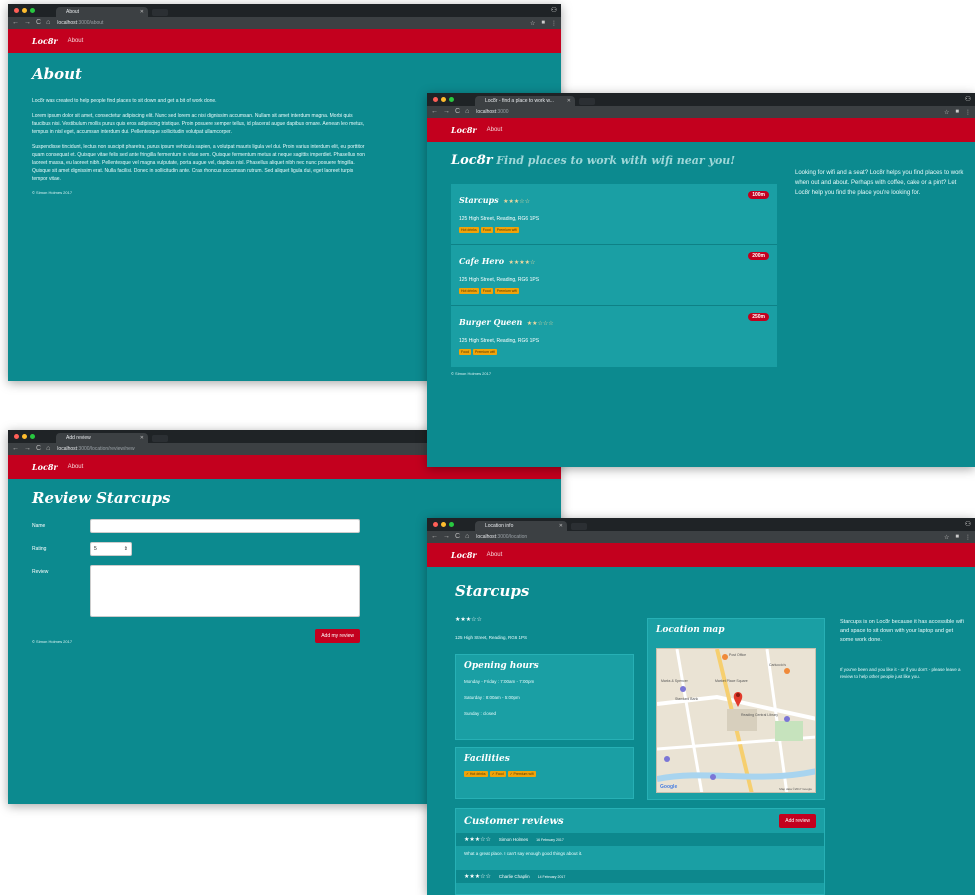  I want to click on footer: © Simon Holmes 2017, so click(471, 373).